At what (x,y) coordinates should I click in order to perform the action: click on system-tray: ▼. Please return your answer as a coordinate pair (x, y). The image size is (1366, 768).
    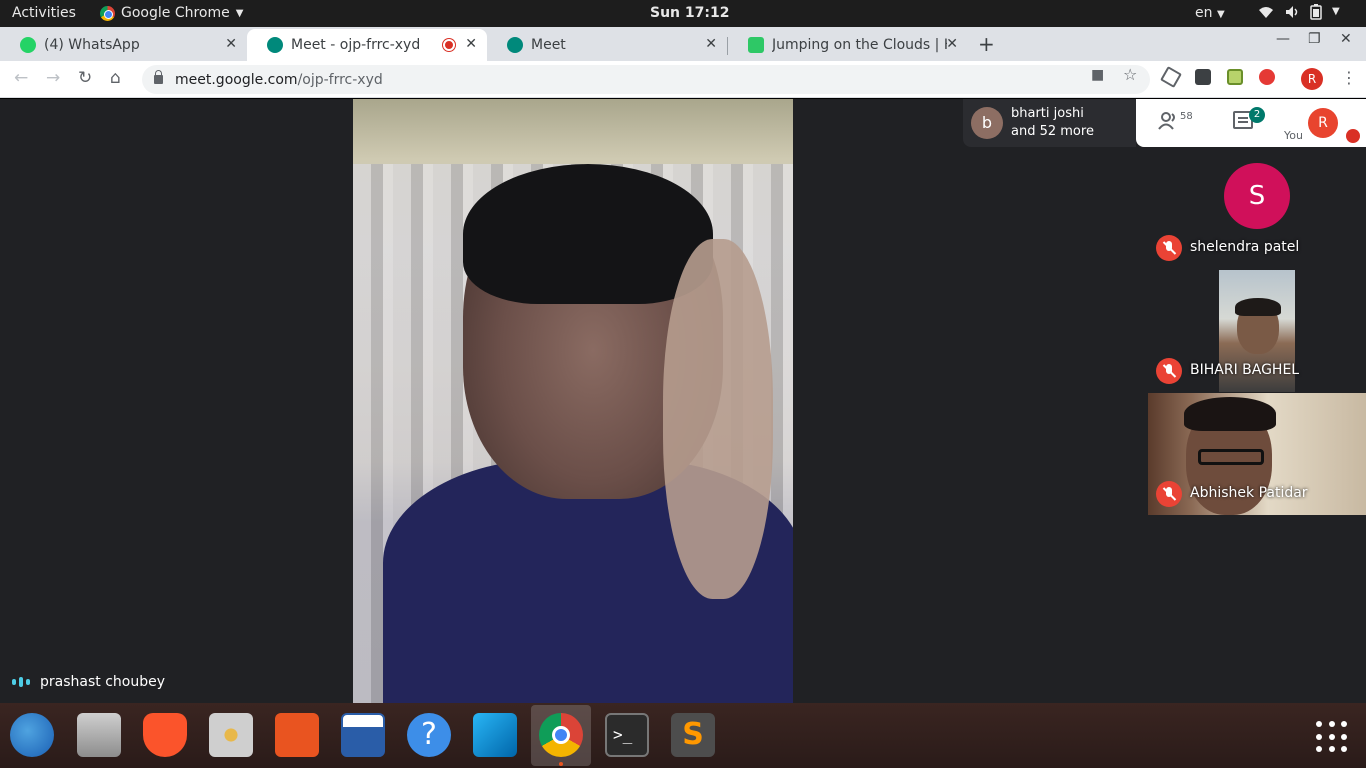
    Looking at the image, I should click on (1299, 14).